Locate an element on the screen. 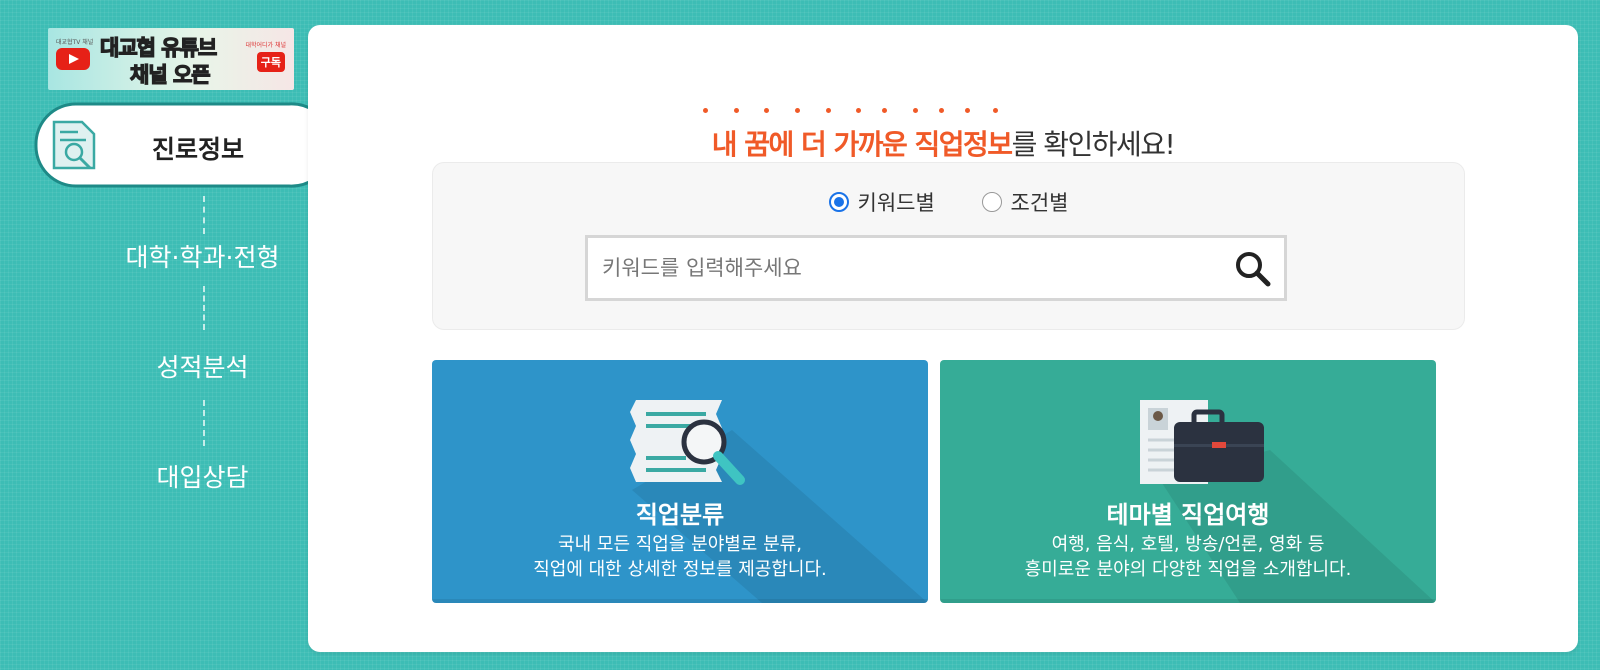 The width and height of the screenshot is (1600, 670). radio-condition-dot is located at coordinates (991, 202).